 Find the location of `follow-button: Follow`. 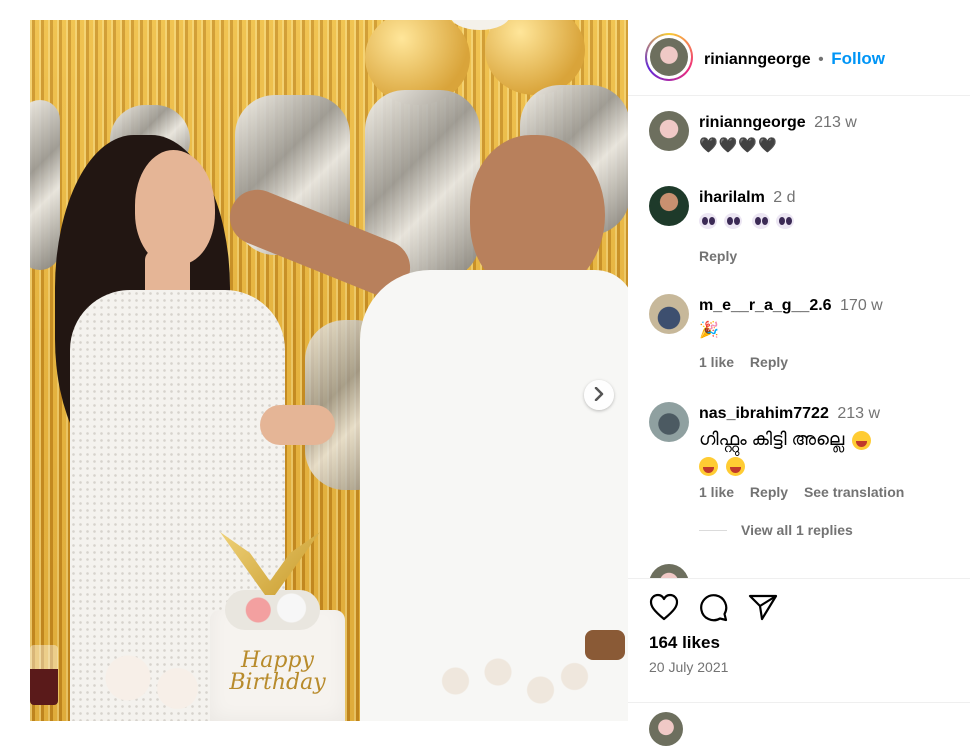

follow-button: Follow is located at coordinates (858, 58).